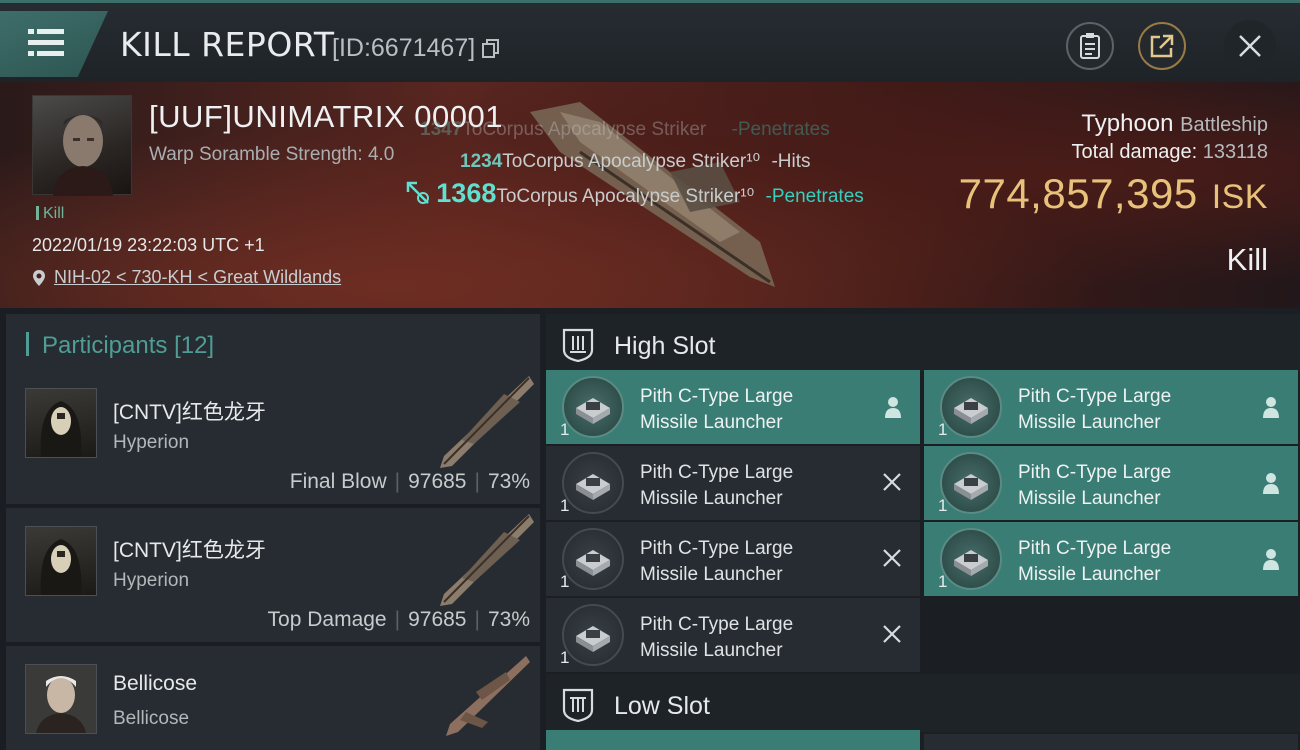 Image resolution: width=1300 pixels, height=750 pixels. What do you see at coordinates (635, 161) in the screenshot?
I see `damage-log-entry: 1234ToCorpus Apocalypse Striker¹⁰ -Hits` at bounding box center [635, 161].